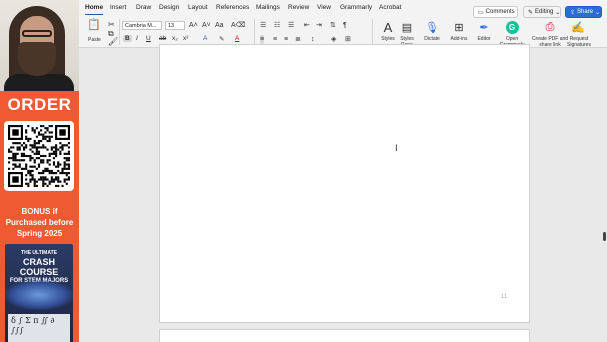 The width and height of the screenshot is (607, 342). I want to click on tab-draw: Draw, so click(143, 7).